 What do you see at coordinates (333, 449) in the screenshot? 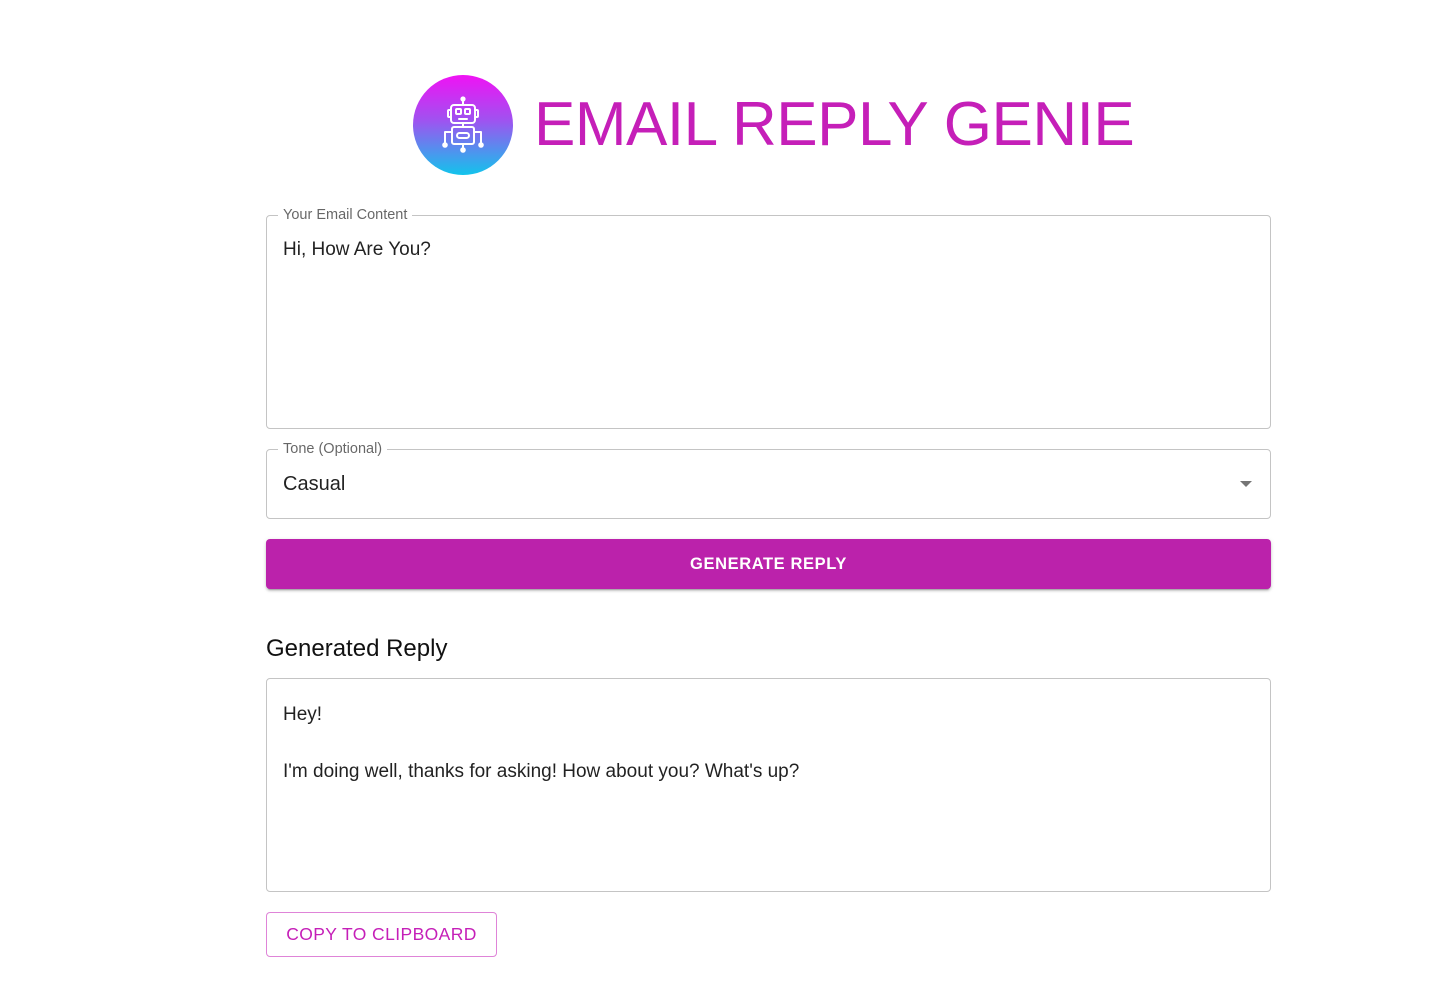
I see `tone-label: Tone (Optional)` at bounding box center [333, 449].